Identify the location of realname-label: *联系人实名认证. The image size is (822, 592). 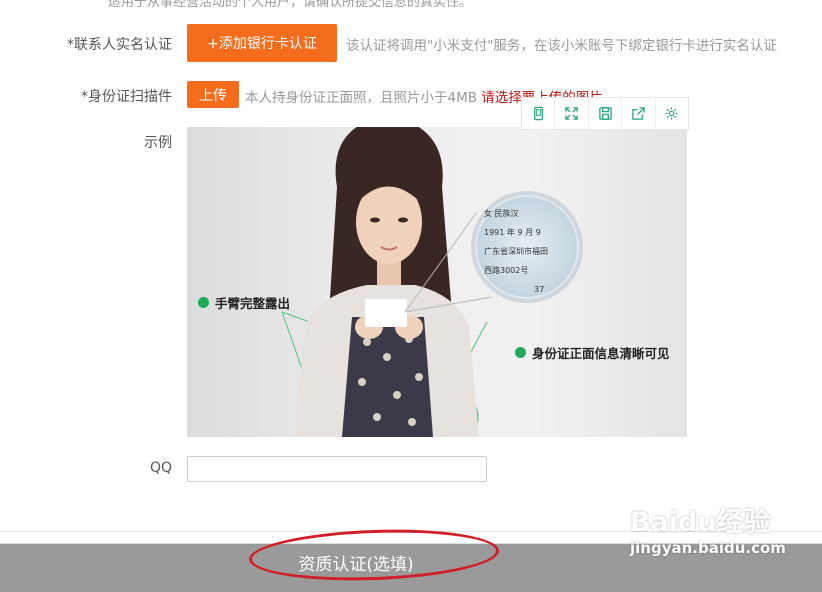
(119, 45).